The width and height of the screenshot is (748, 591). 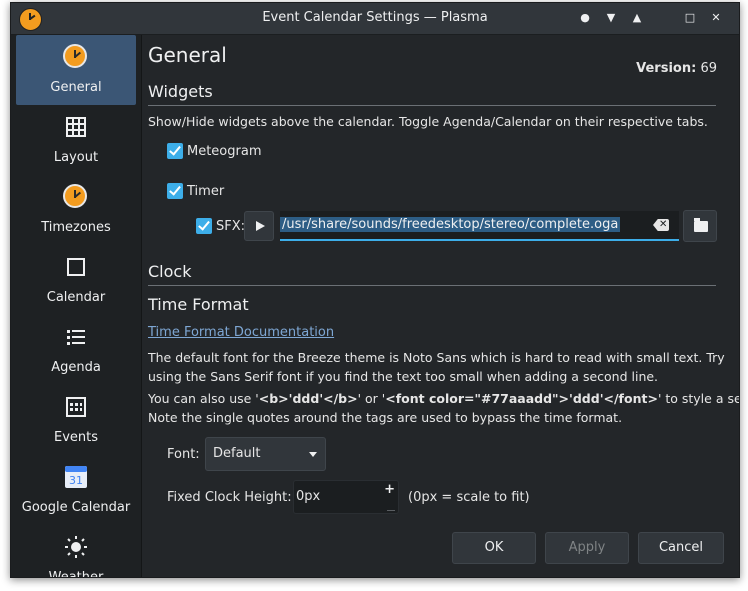 I want to click on clear-text-icon: ✕, so click(x=661, y=225).